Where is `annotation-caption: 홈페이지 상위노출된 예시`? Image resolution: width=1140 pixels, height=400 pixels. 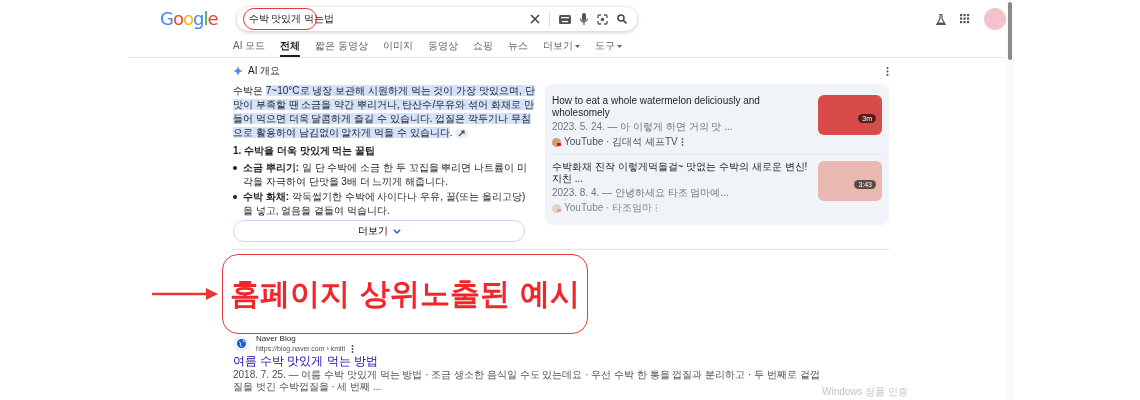
annotation-caption: 홈페이지 상위노출된 예시 is located at coordinates (405, 293).